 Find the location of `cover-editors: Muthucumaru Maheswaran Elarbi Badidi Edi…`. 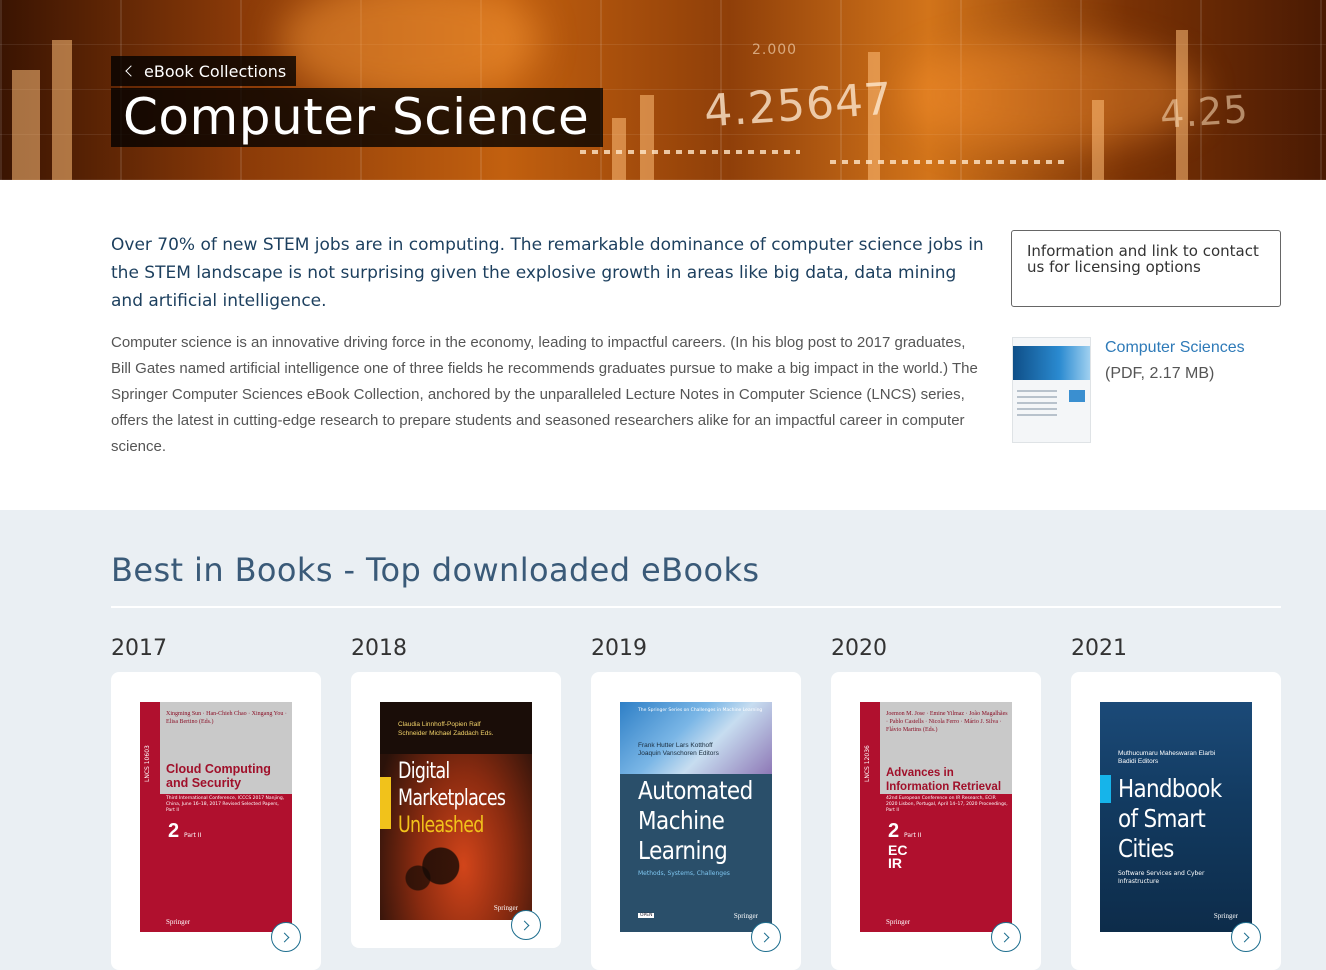

cover-editors: Muthucumaru Maheswaran Elarbi Badidi Edi… is located at coordinates (1167, 757).